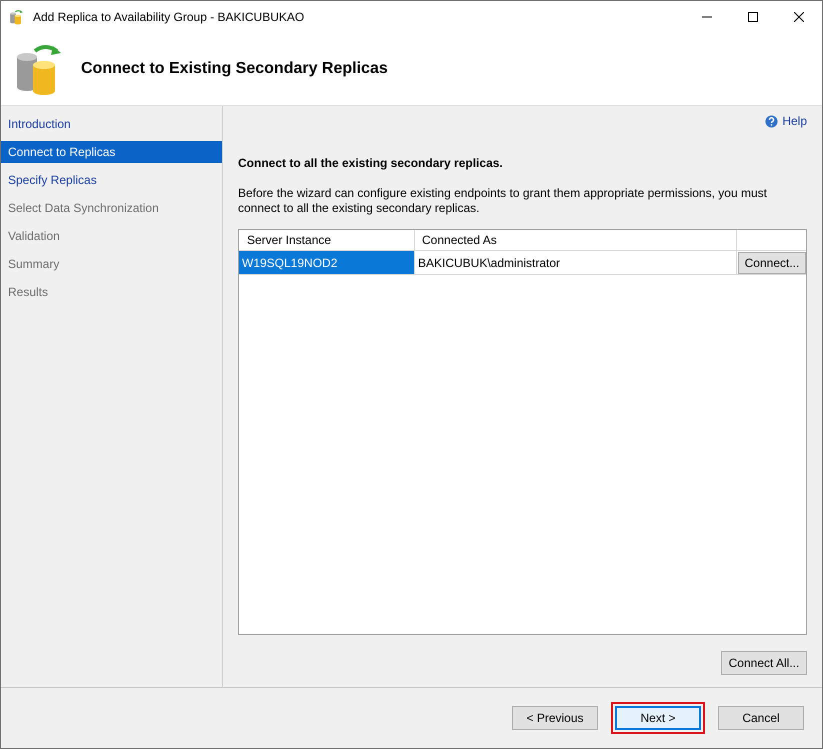  What do you see at coordinates (111, 292) in the screenshot?
I see `sidebar-item: Results` at bounding box center [111, 292].